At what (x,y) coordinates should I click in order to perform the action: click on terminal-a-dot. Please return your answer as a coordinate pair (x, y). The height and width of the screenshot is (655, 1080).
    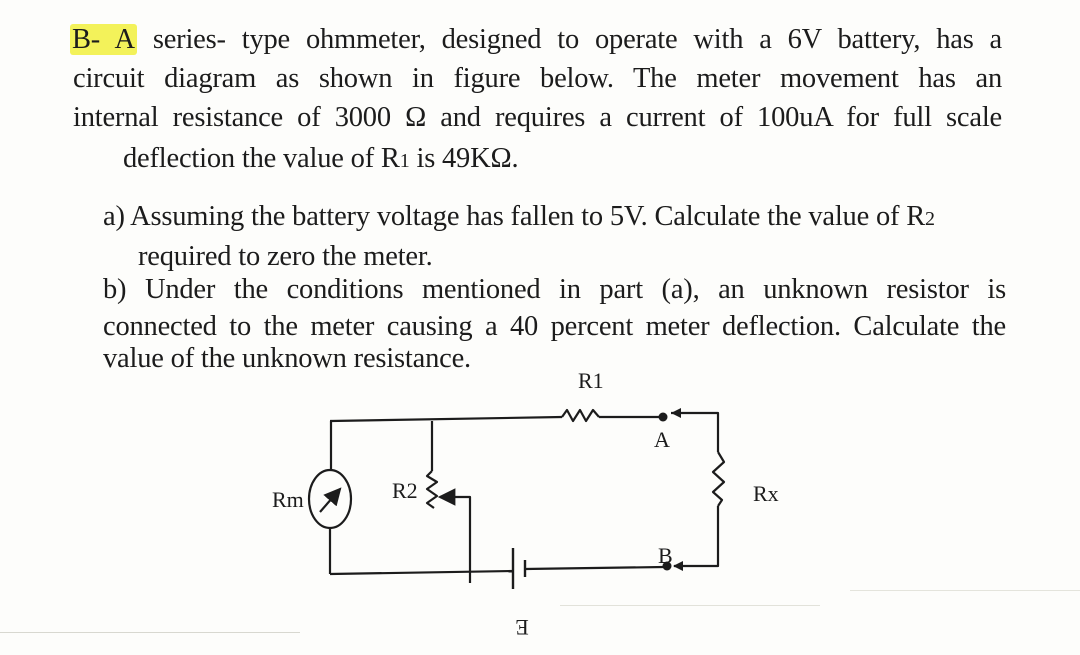
    Looking at the image, I should click on (663, 417).